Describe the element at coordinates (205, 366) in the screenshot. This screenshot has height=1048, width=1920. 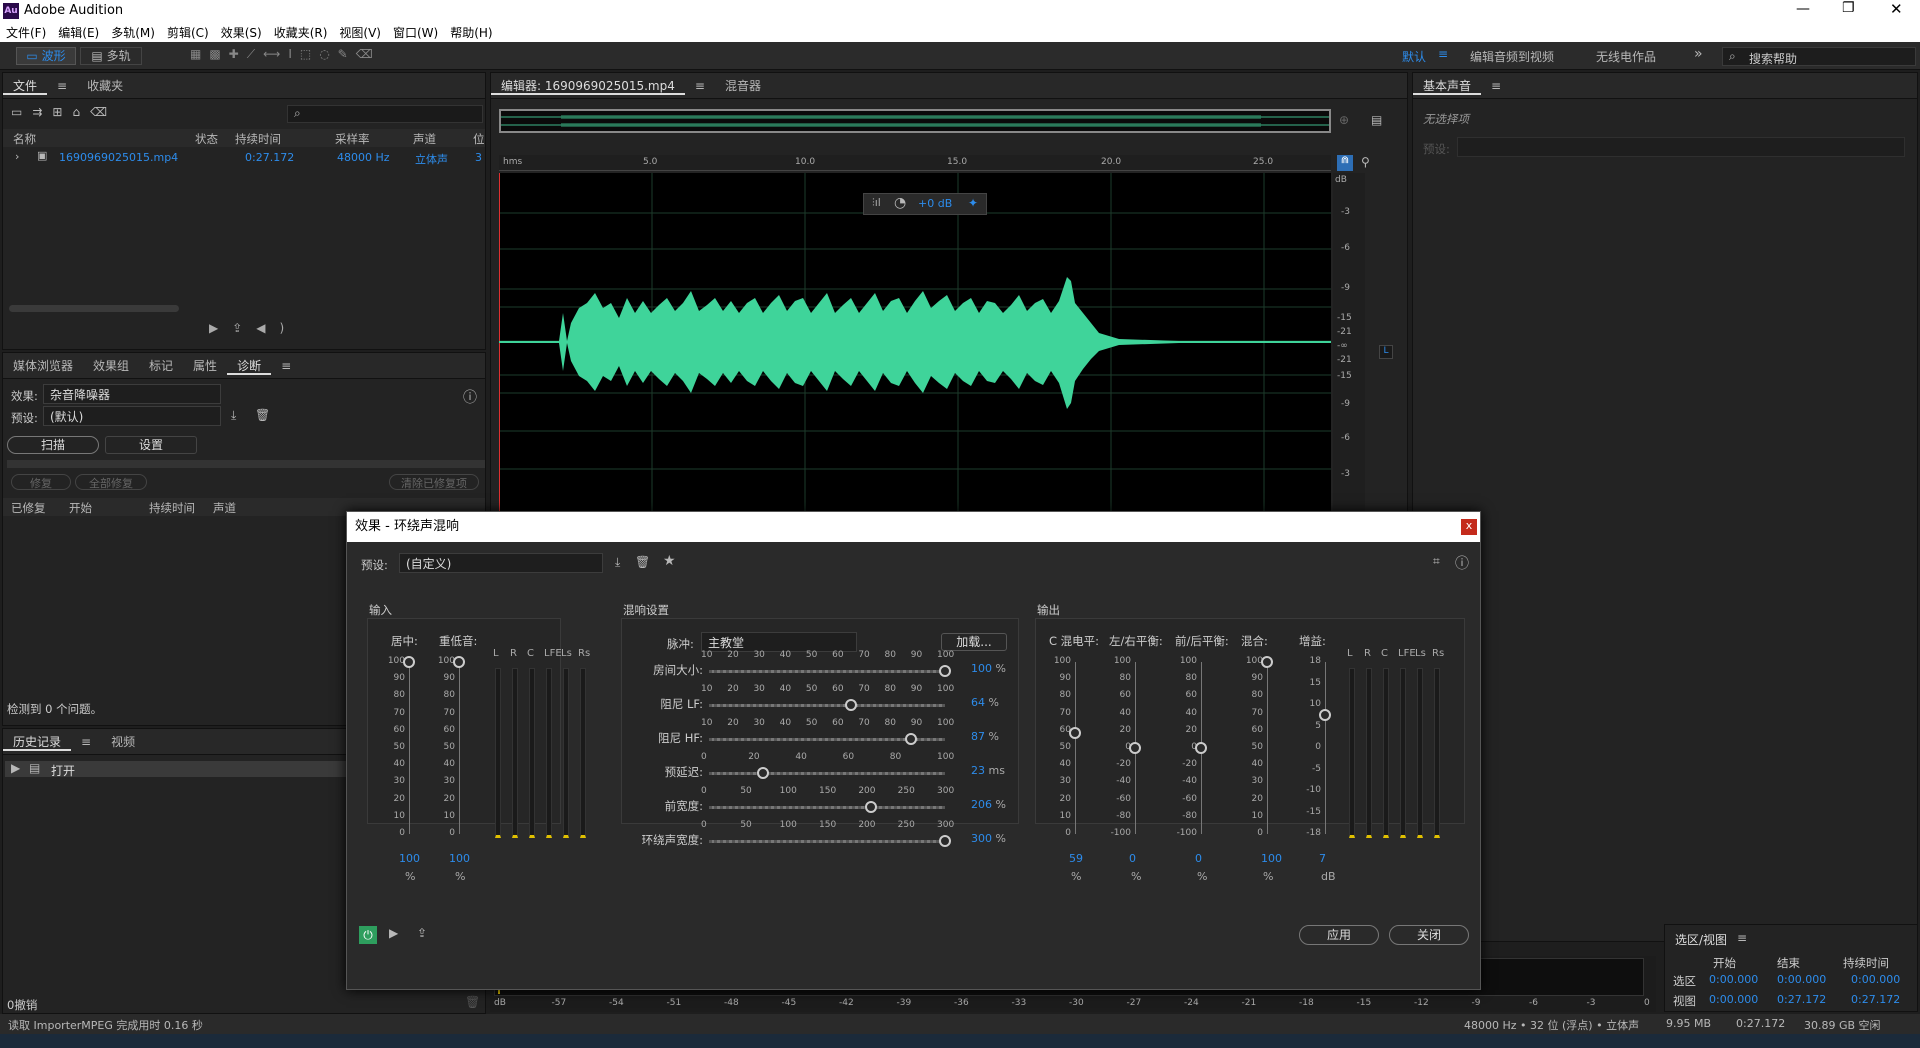
I see `tab-properties: 属性` at that location.